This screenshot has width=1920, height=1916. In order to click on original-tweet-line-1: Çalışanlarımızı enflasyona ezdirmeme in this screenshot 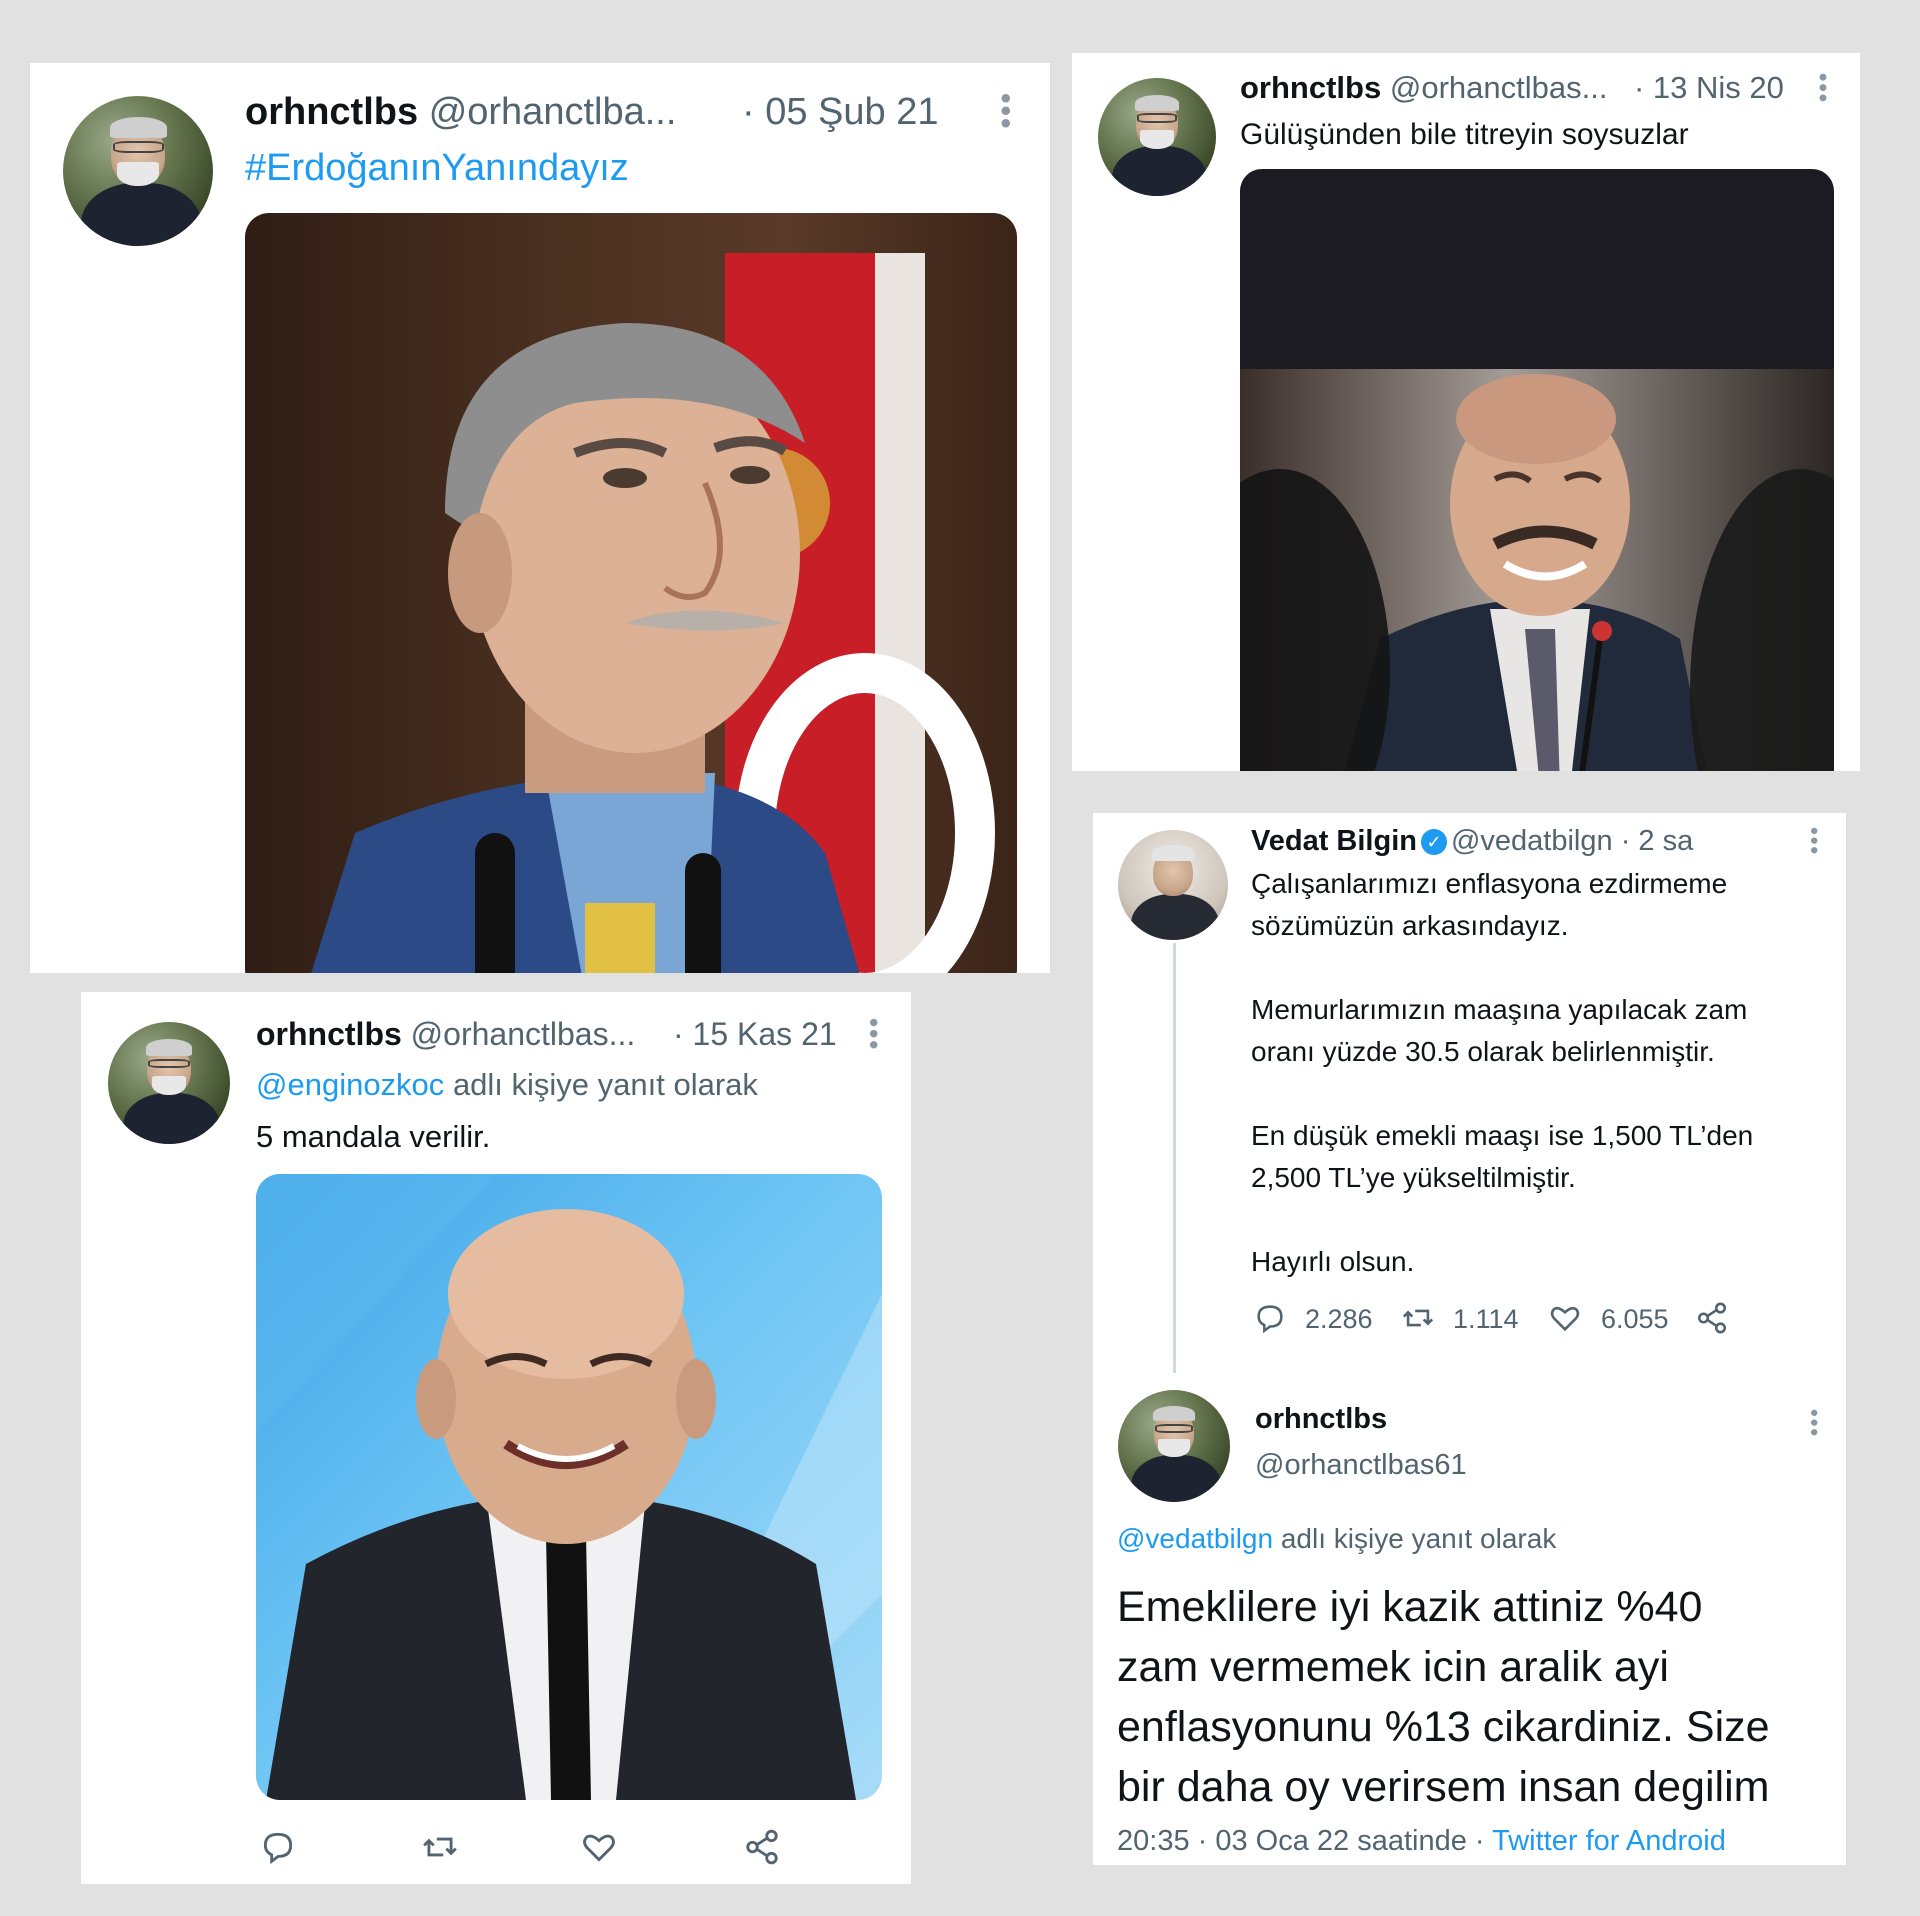, I will do `click(1489, 883)`.